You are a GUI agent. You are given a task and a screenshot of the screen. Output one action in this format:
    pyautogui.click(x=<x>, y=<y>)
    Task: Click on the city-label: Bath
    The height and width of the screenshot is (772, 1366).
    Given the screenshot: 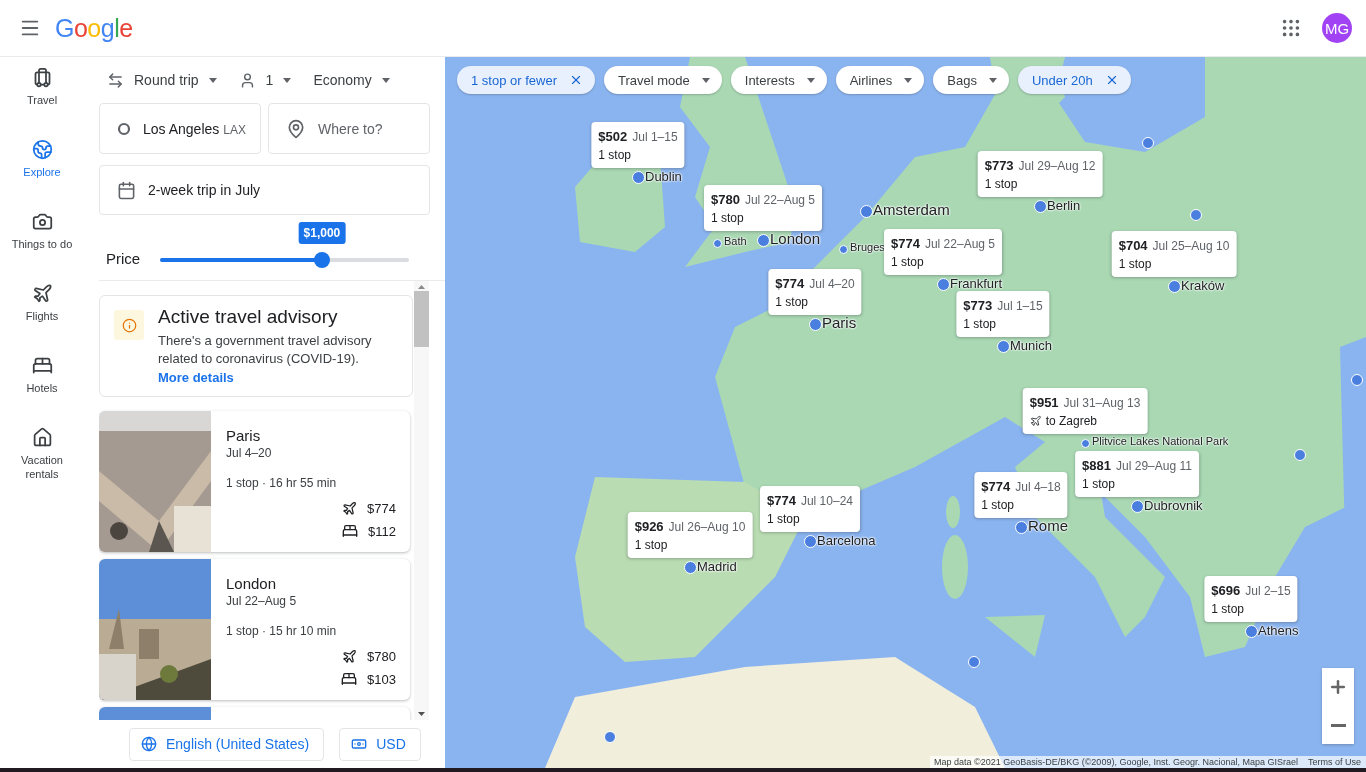 What is the action you would take?
    pyautogui.click(x=735, y=241)
    